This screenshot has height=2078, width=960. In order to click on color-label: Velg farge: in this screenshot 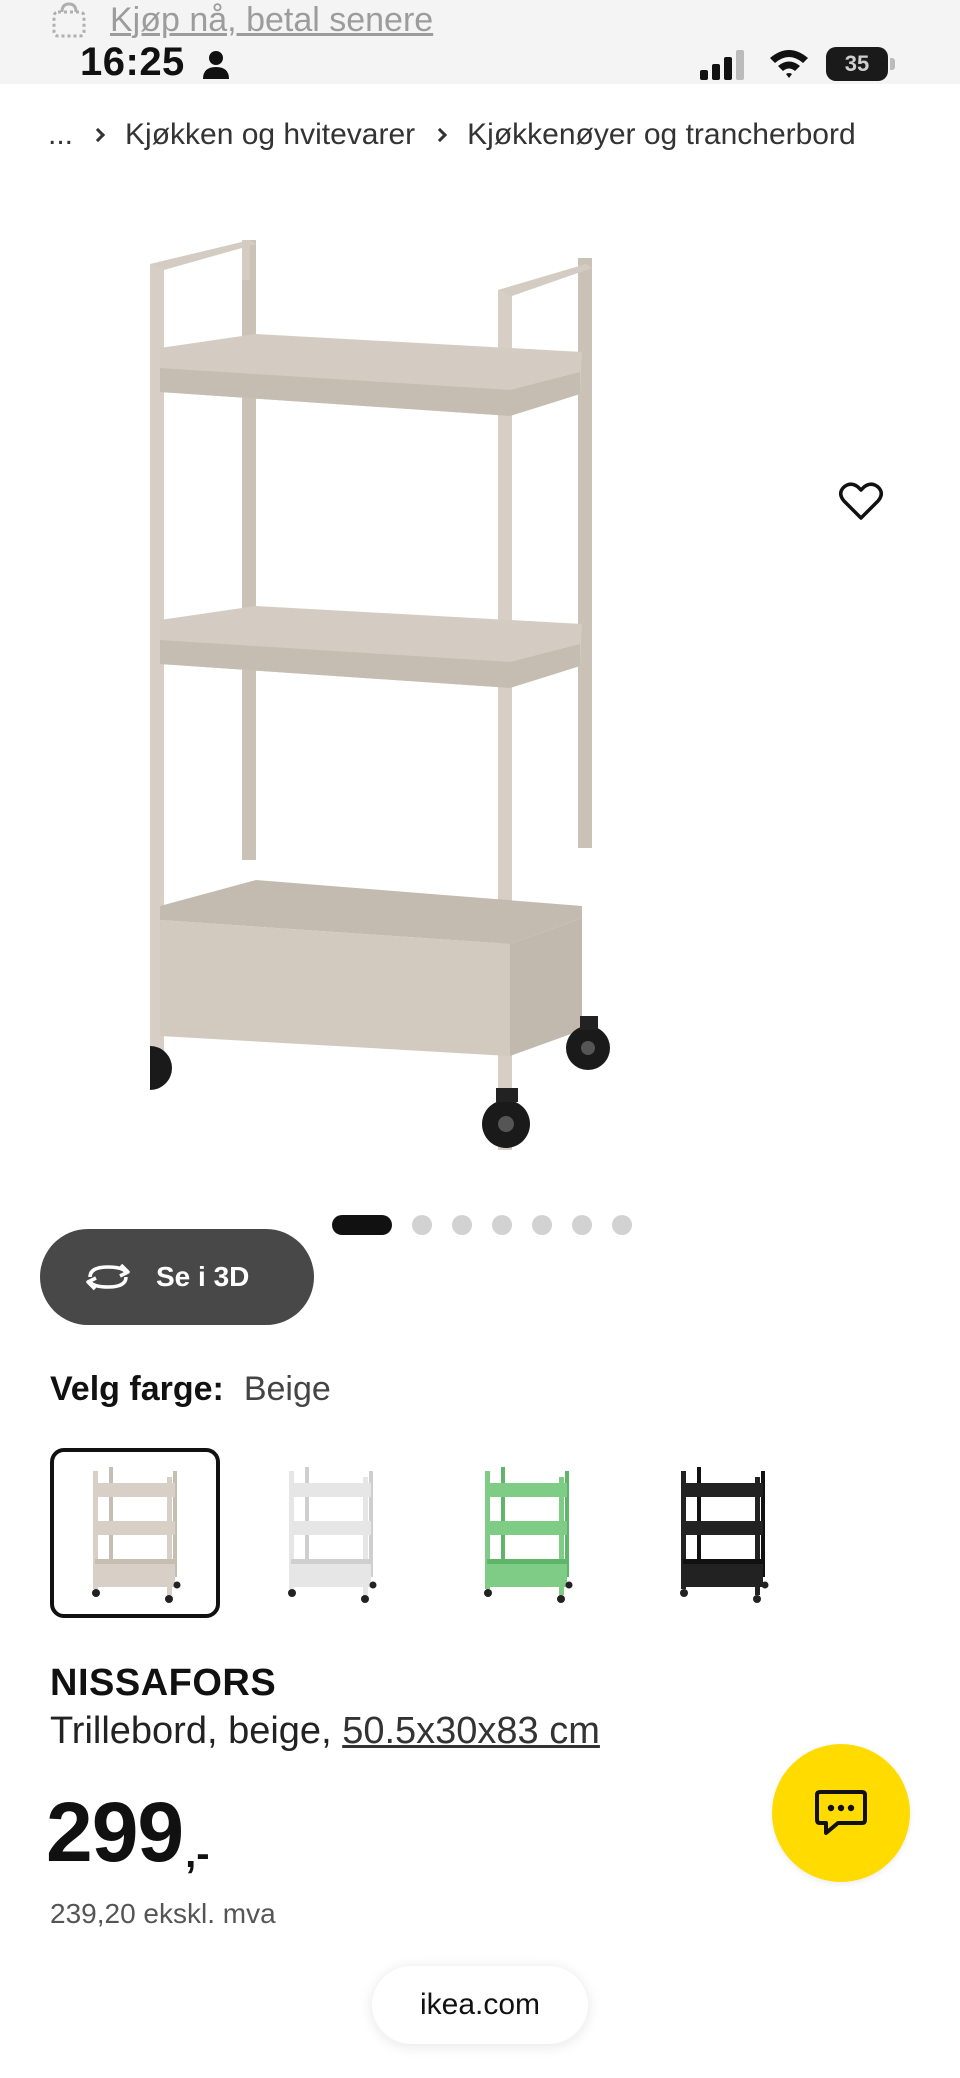, I will do `click(137, 1389)`.